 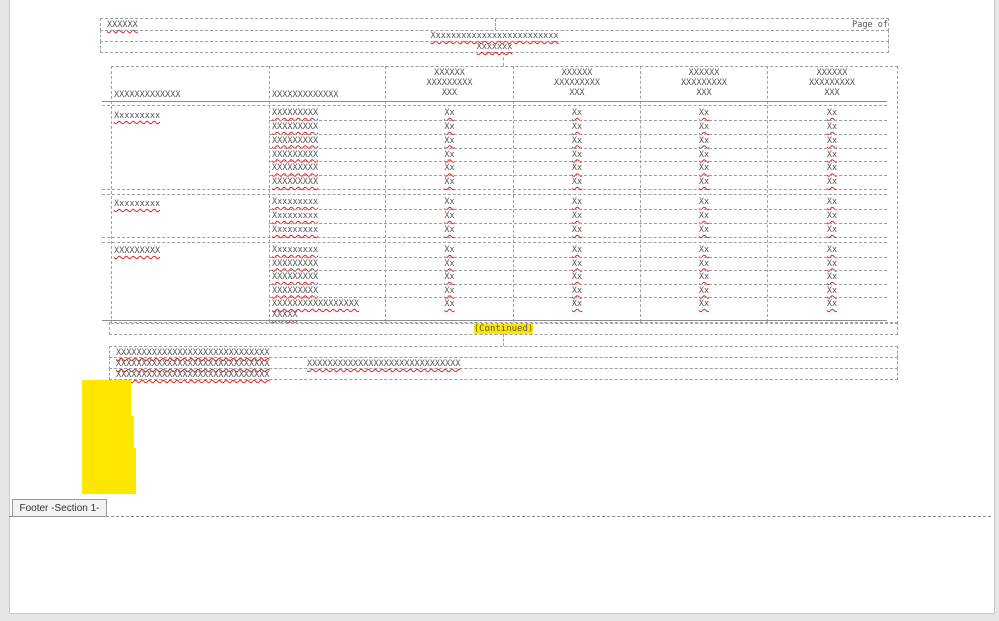 What do you see at coordinates (832, 83) in the screenshot?
I see `col-header-6: XXXXXX XXXXXXXXX XXX` at bounding box center [832, 83].